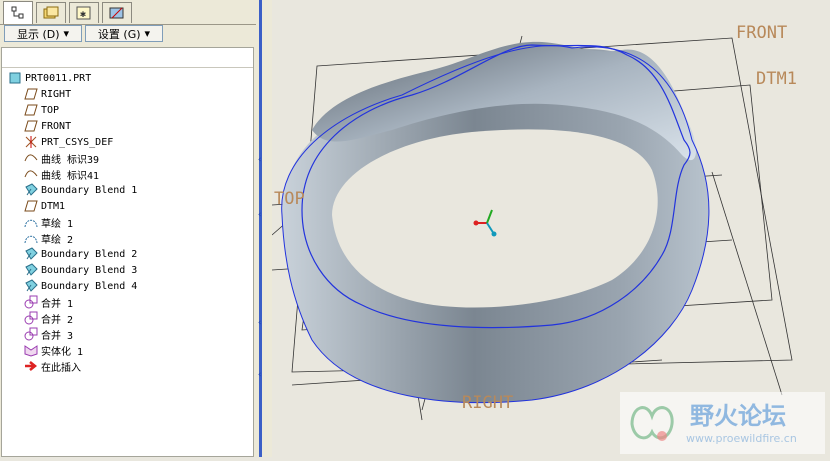  I want to click on tab-folder-browser, so click(51, 12).